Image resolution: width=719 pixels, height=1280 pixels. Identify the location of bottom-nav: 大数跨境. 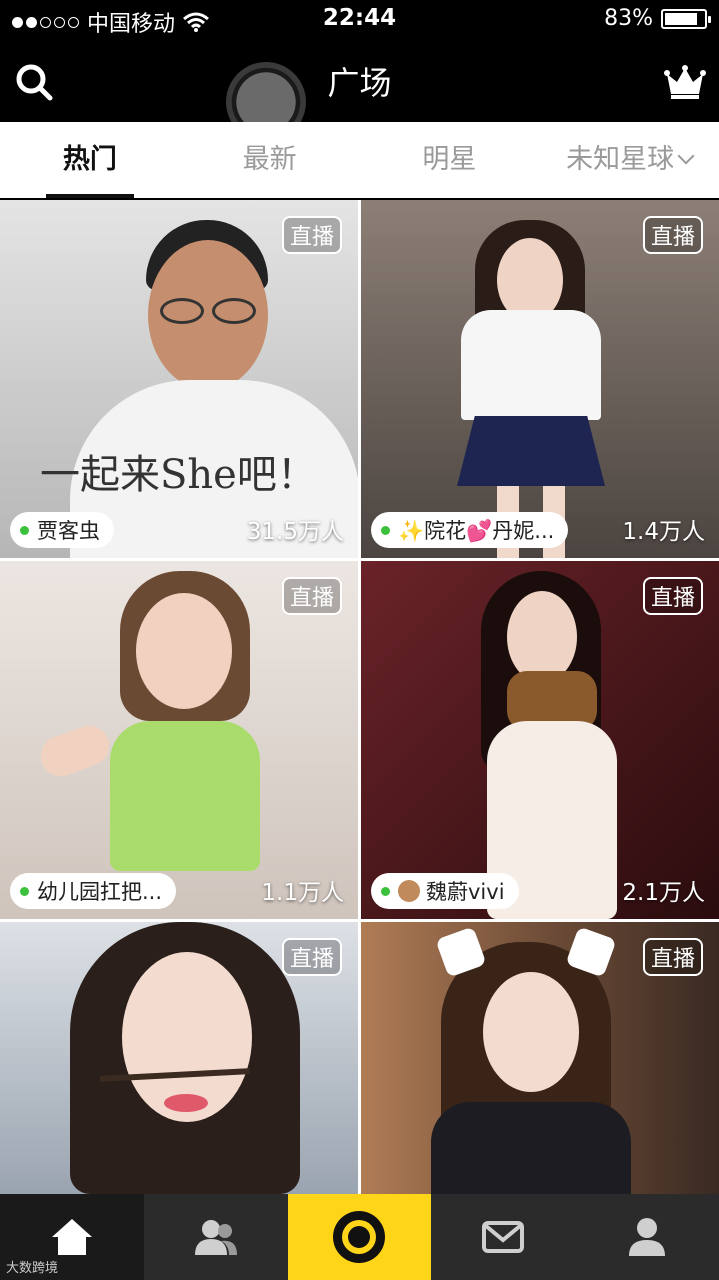
(359, 1237).